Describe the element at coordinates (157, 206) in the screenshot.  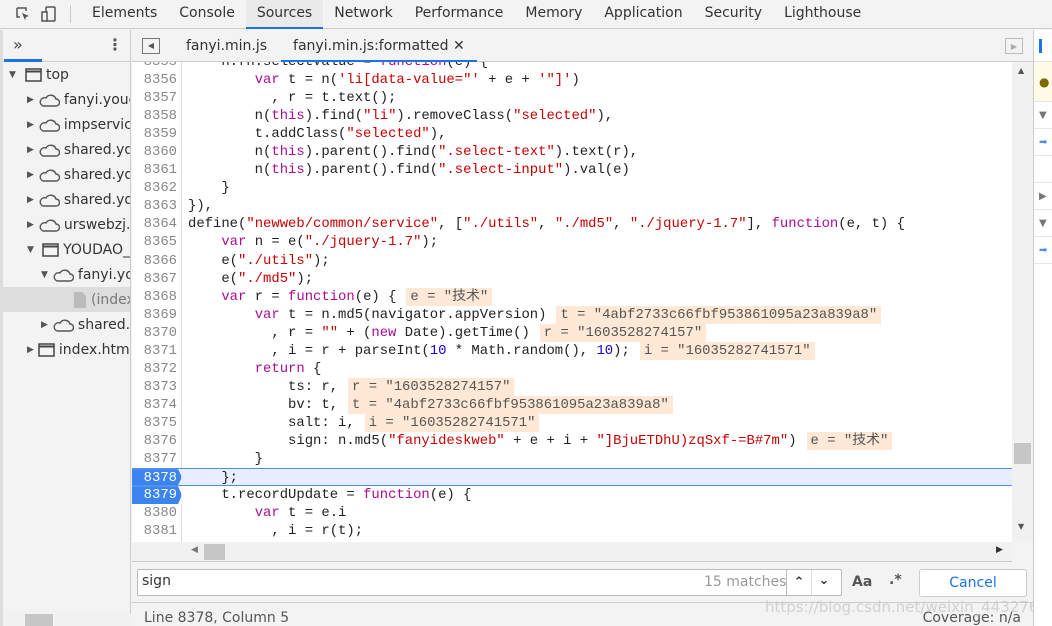
I see `line-number: 8363` at that location.